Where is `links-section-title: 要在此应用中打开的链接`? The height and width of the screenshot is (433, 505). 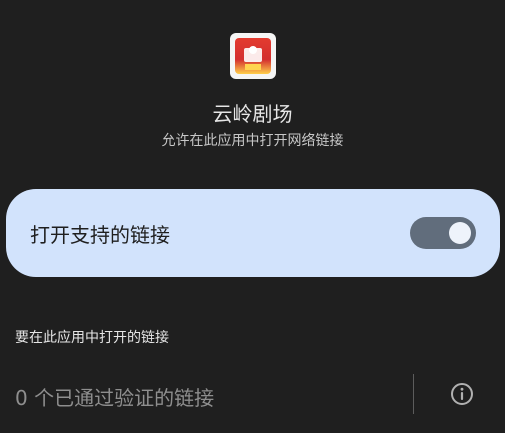
links-section-title: 要在此应用中打开的链接 is located at coordinates (92, 338).